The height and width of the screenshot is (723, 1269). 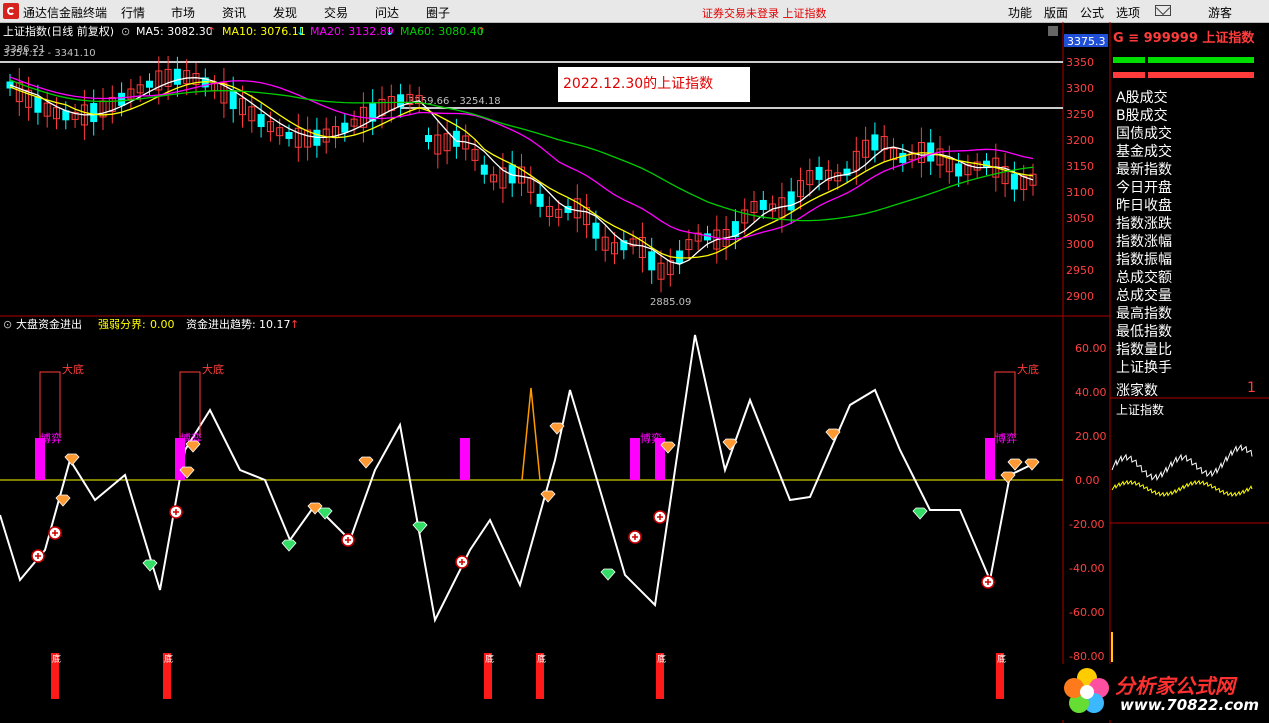 I want to click on menu-function: 功能, so click(x=1020, y=12).